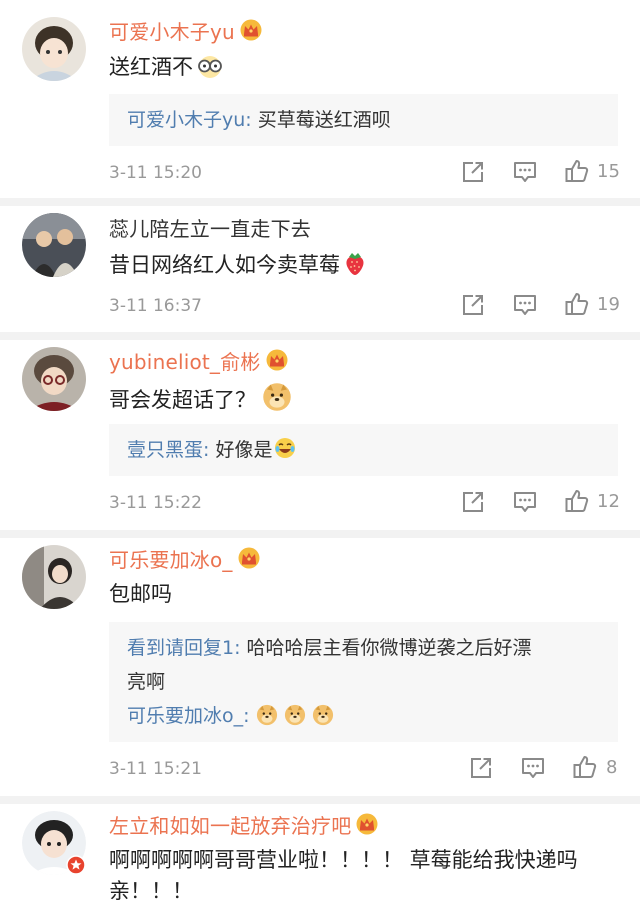 The width and height of the screenshot is (640, 905). What do you see at coordinates (612, 767) in the screenshot?
I see `like-count: 8` at bounding box center [612, 767].